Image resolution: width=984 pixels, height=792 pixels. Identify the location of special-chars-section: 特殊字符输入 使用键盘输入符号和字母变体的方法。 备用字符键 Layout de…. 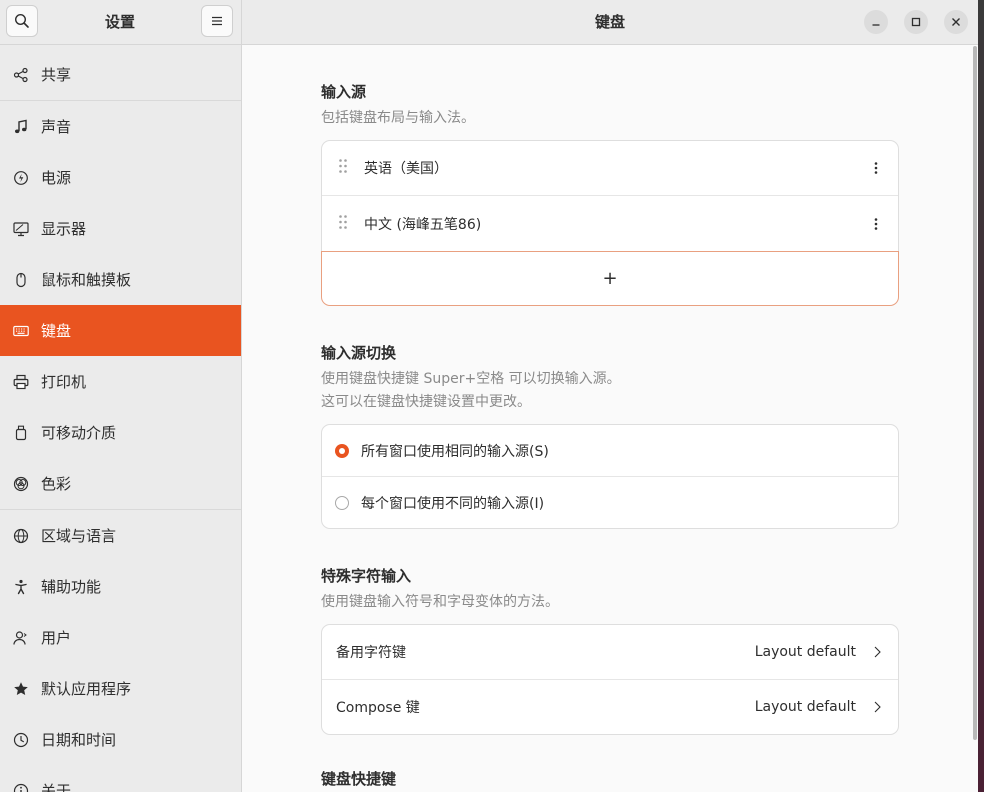
(610, 650).